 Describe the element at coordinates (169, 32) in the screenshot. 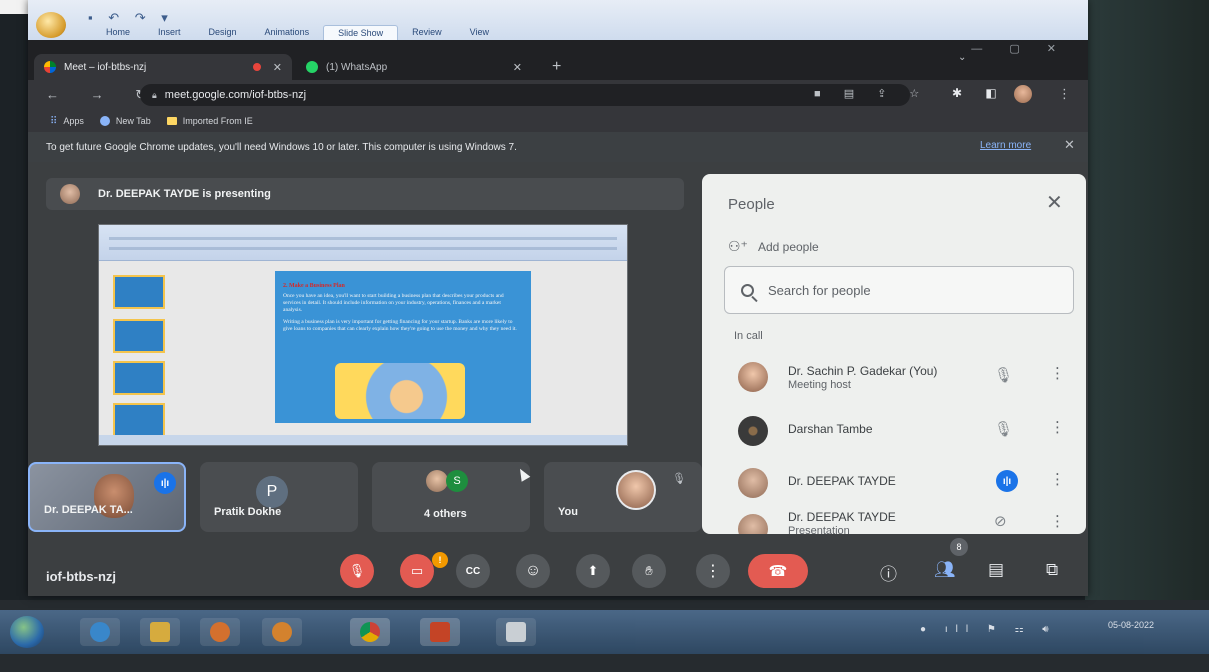

I see `ppt-tab-insert: Insert` at that location.